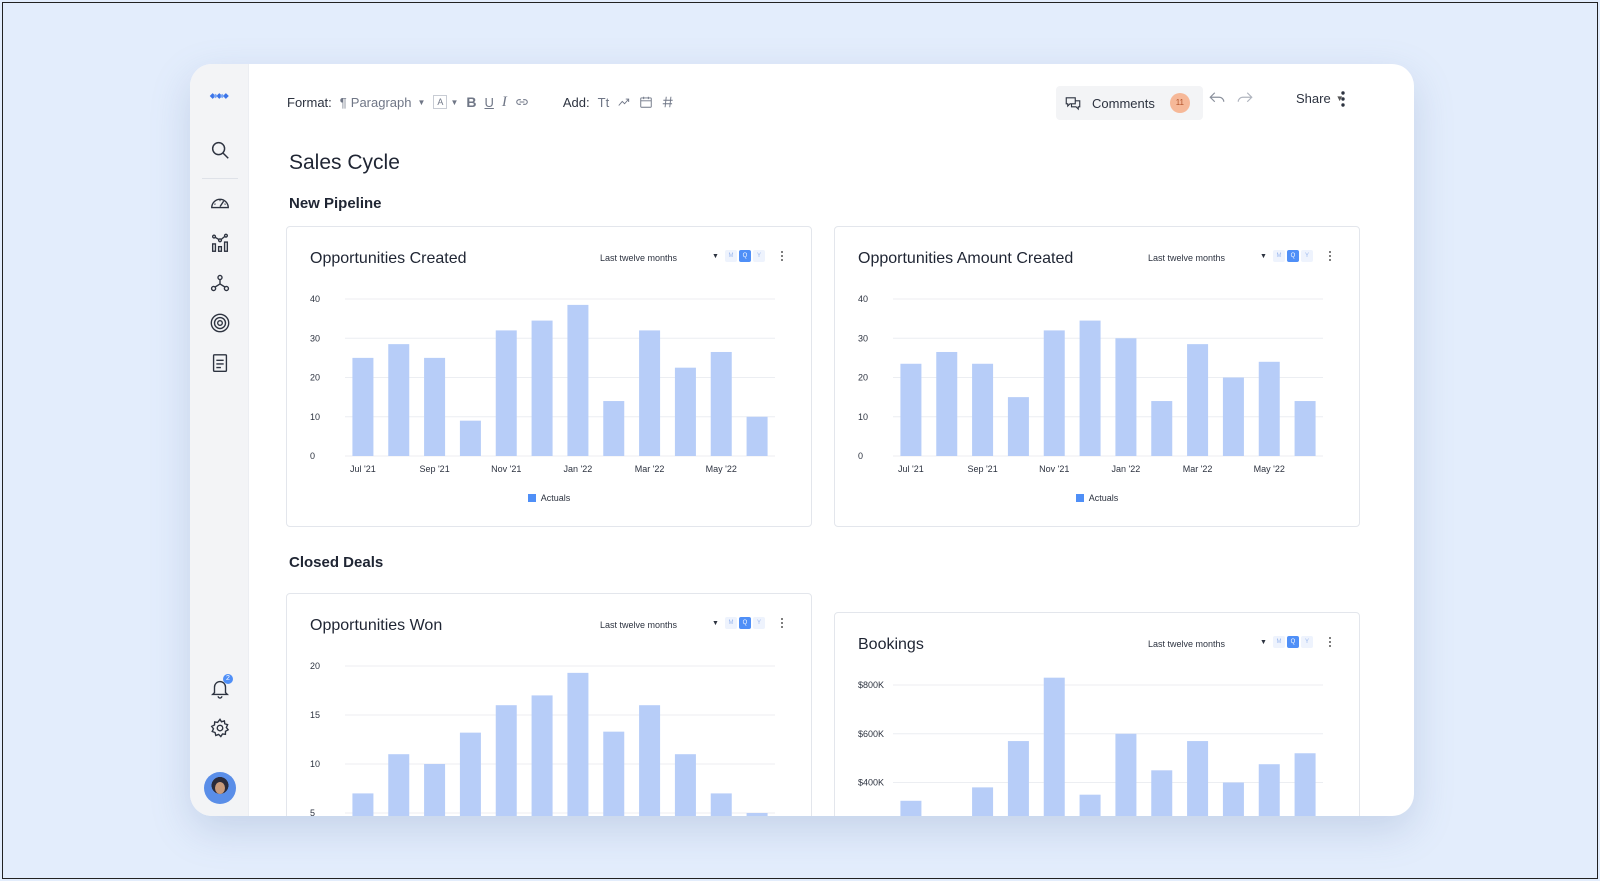 Image resolution: width=1600 pixels, height=881 pixels. Describe the element at coordinates (1126, 469) in the screenshot. I see `x-tick-label: Jan '22` at that location.